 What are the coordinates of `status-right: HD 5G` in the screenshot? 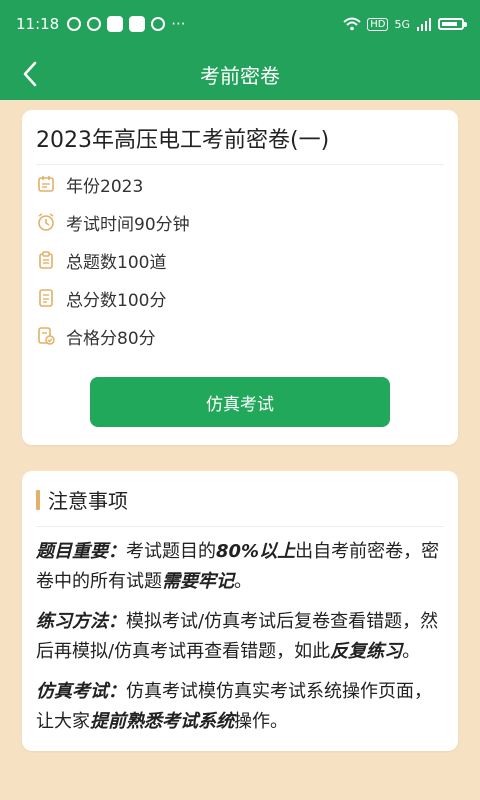 It's located at (405, 24).